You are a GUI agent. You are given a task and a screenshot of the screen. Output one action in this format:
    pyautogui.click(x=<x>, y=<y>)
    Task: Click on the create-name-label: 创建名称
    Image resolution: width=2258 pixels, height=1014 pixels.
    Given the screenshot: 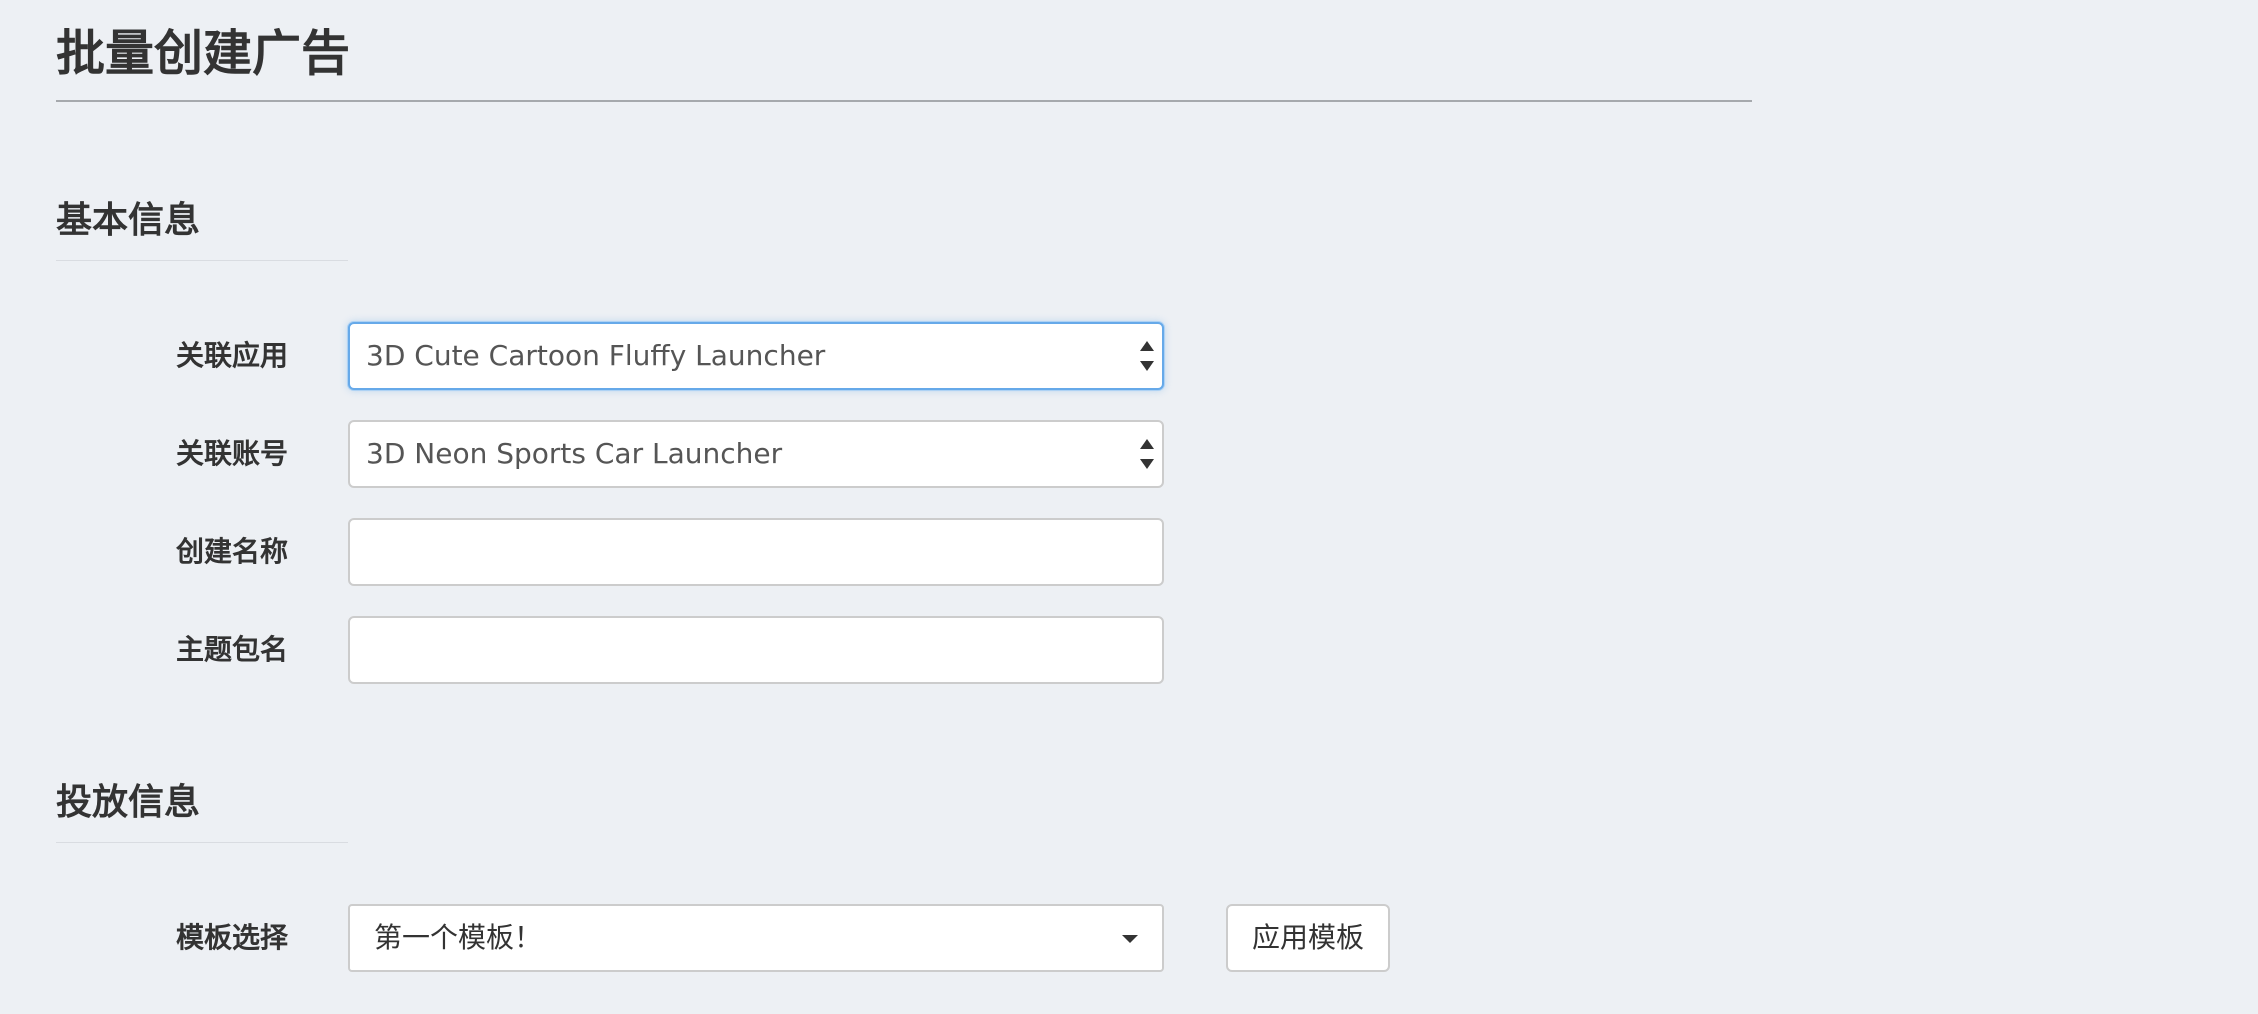 What is the action you would take?
    pyautogui.click(x=232, y=551)
    